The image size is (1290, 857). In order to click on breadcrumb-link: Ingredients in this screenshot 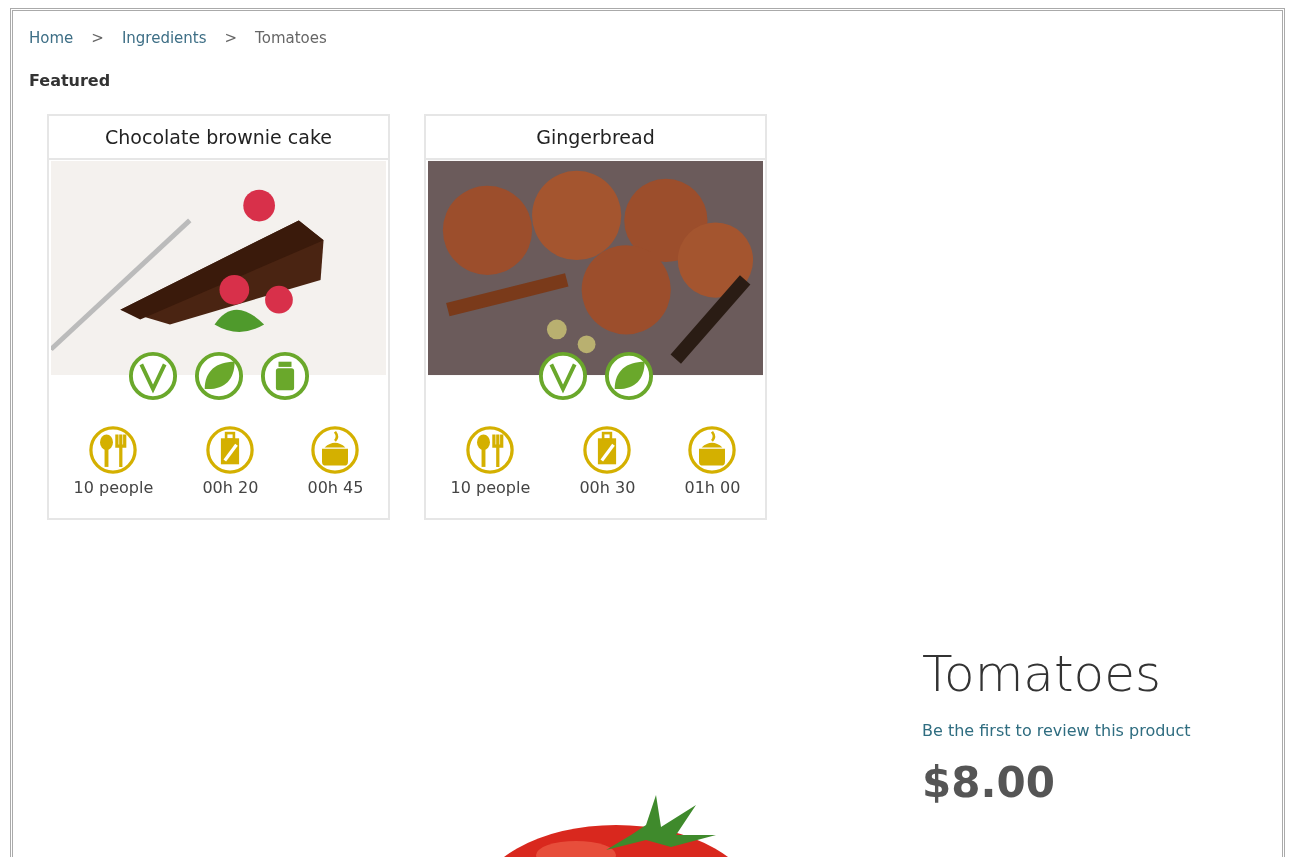, I will do `click(164, 38)`.